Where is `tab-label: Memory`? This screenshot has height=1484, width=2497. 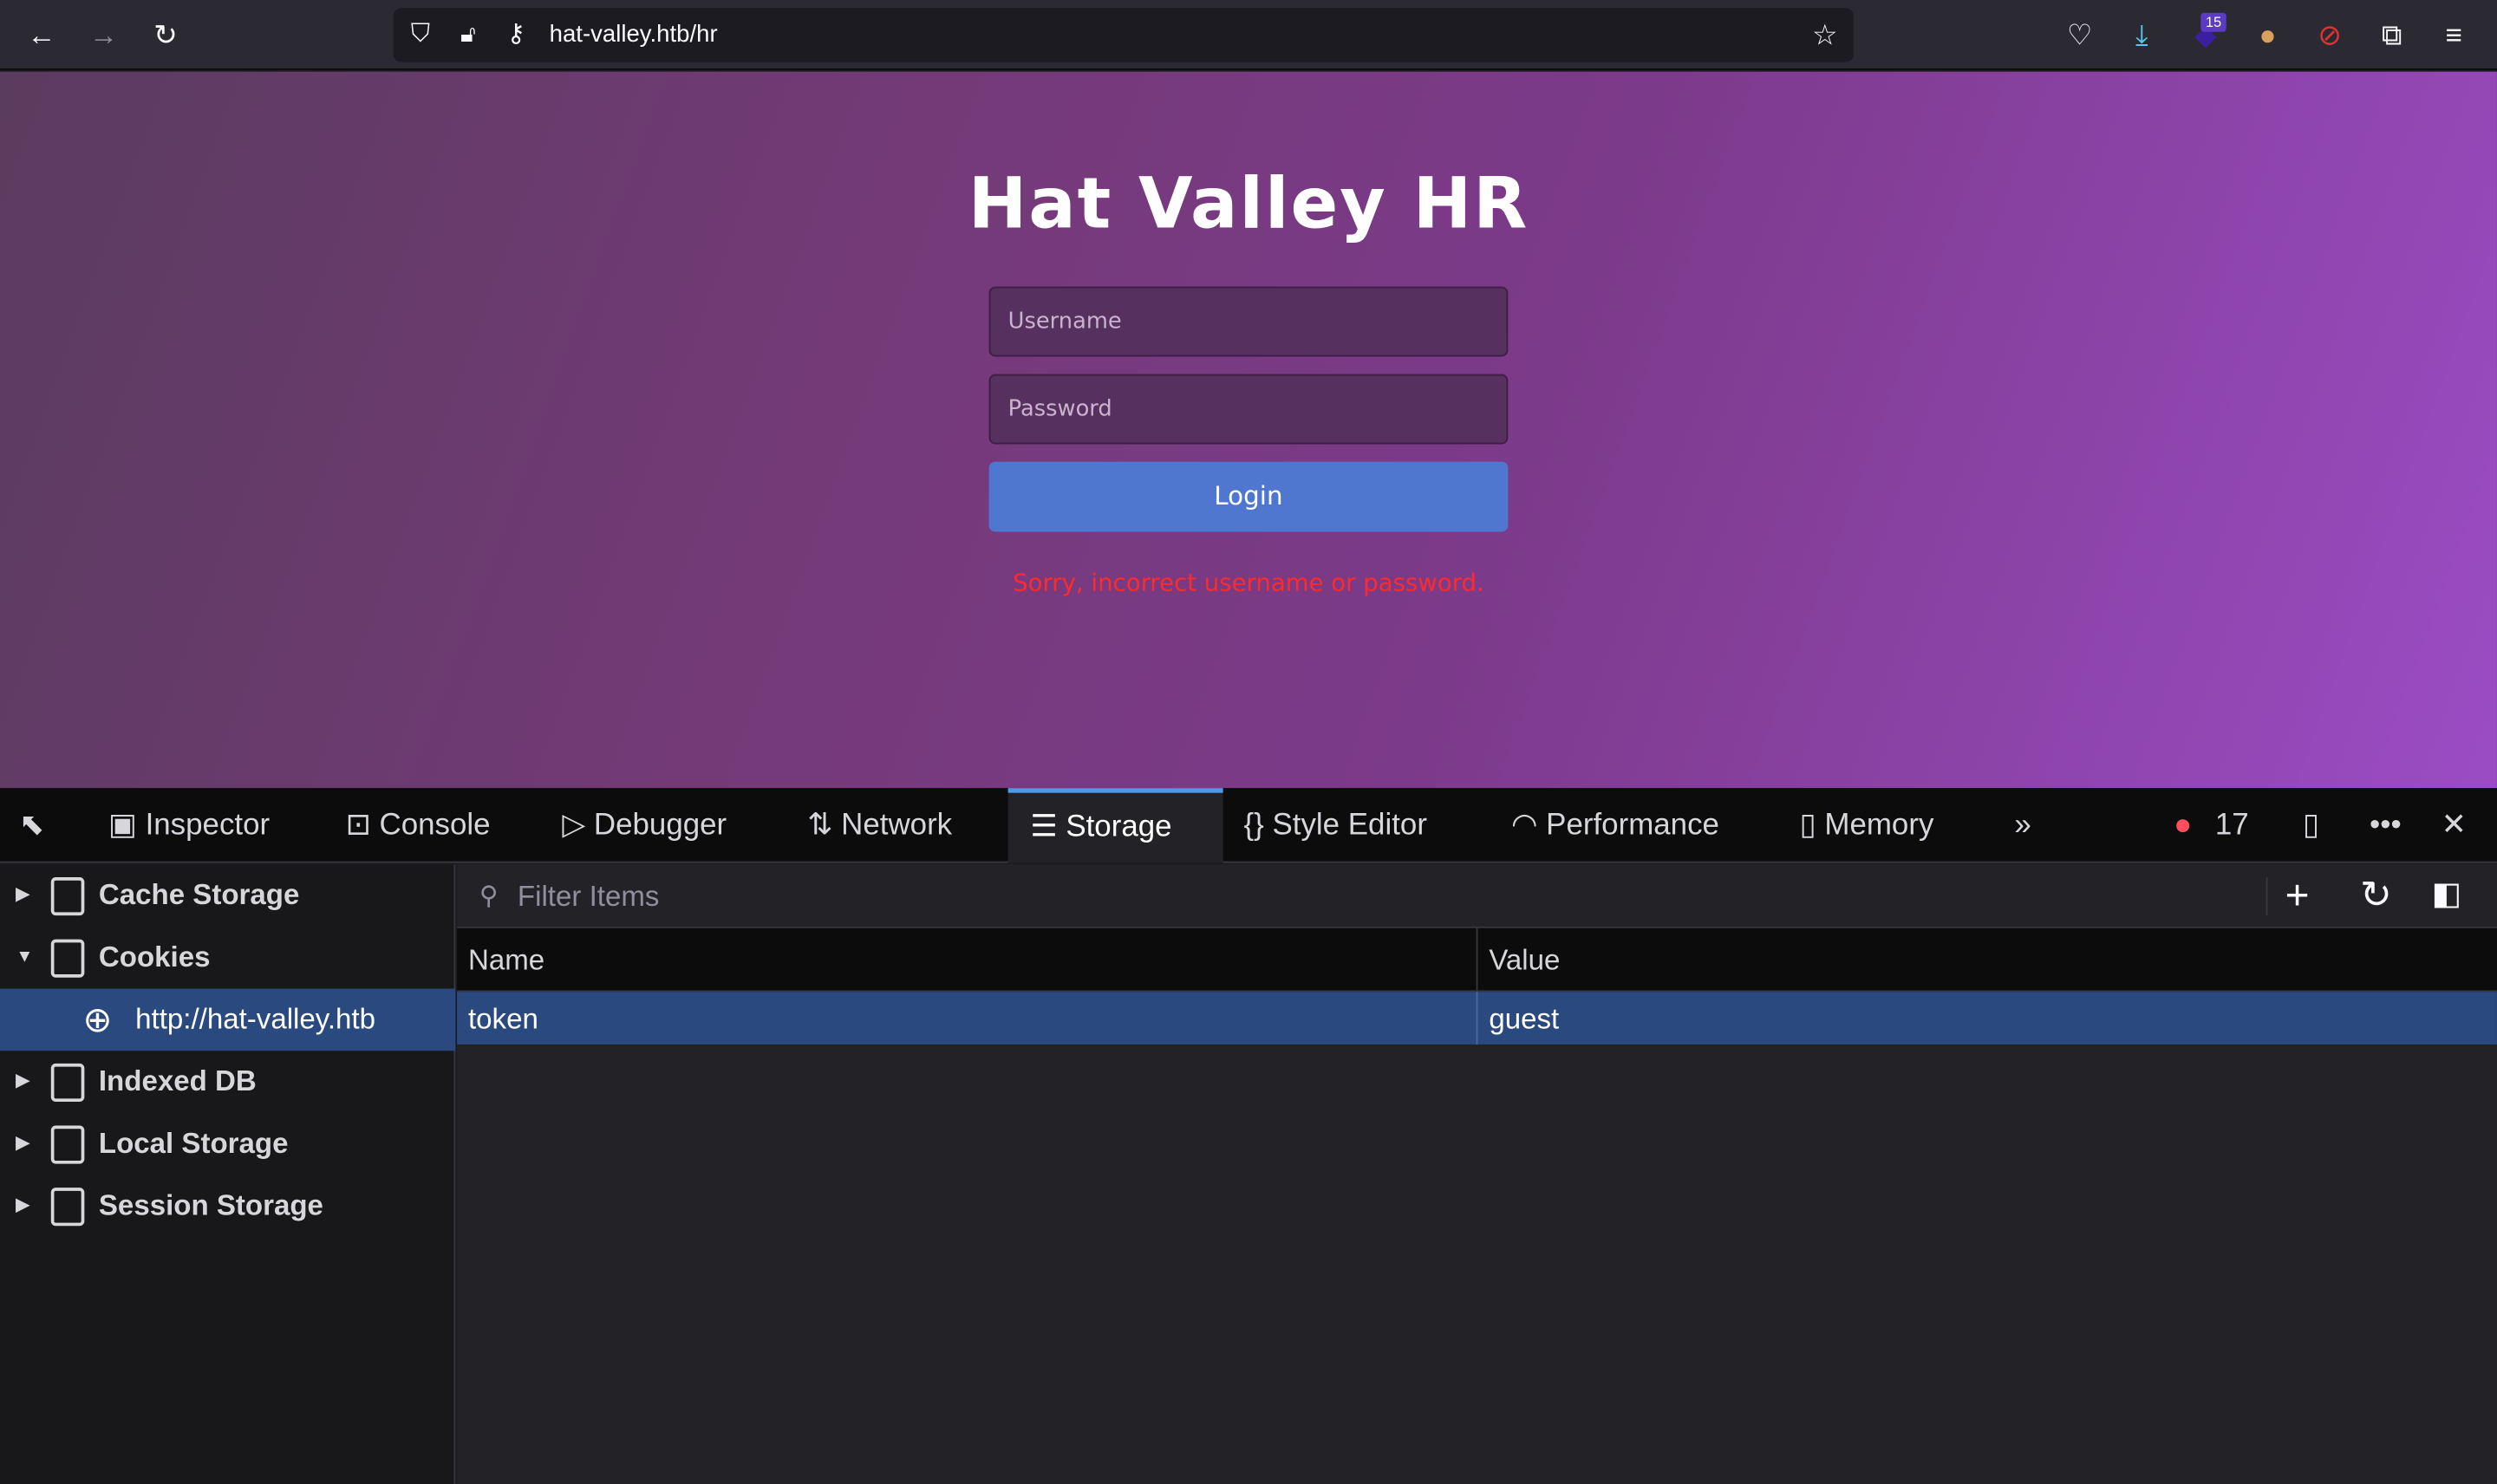
tab-label: Memory is located at coordinates (1879, 826).